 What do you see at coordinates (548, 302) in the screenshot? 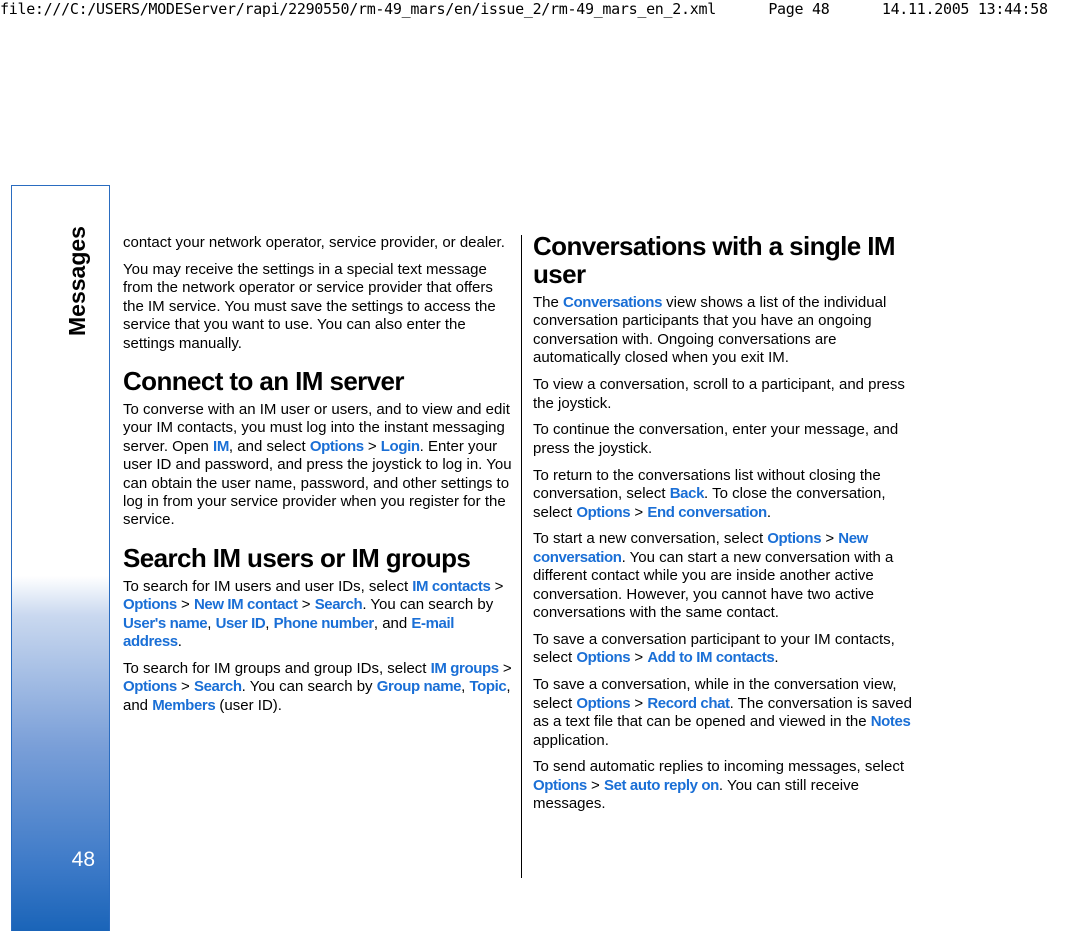
I see `text: The` at bounding box center [548, 302].